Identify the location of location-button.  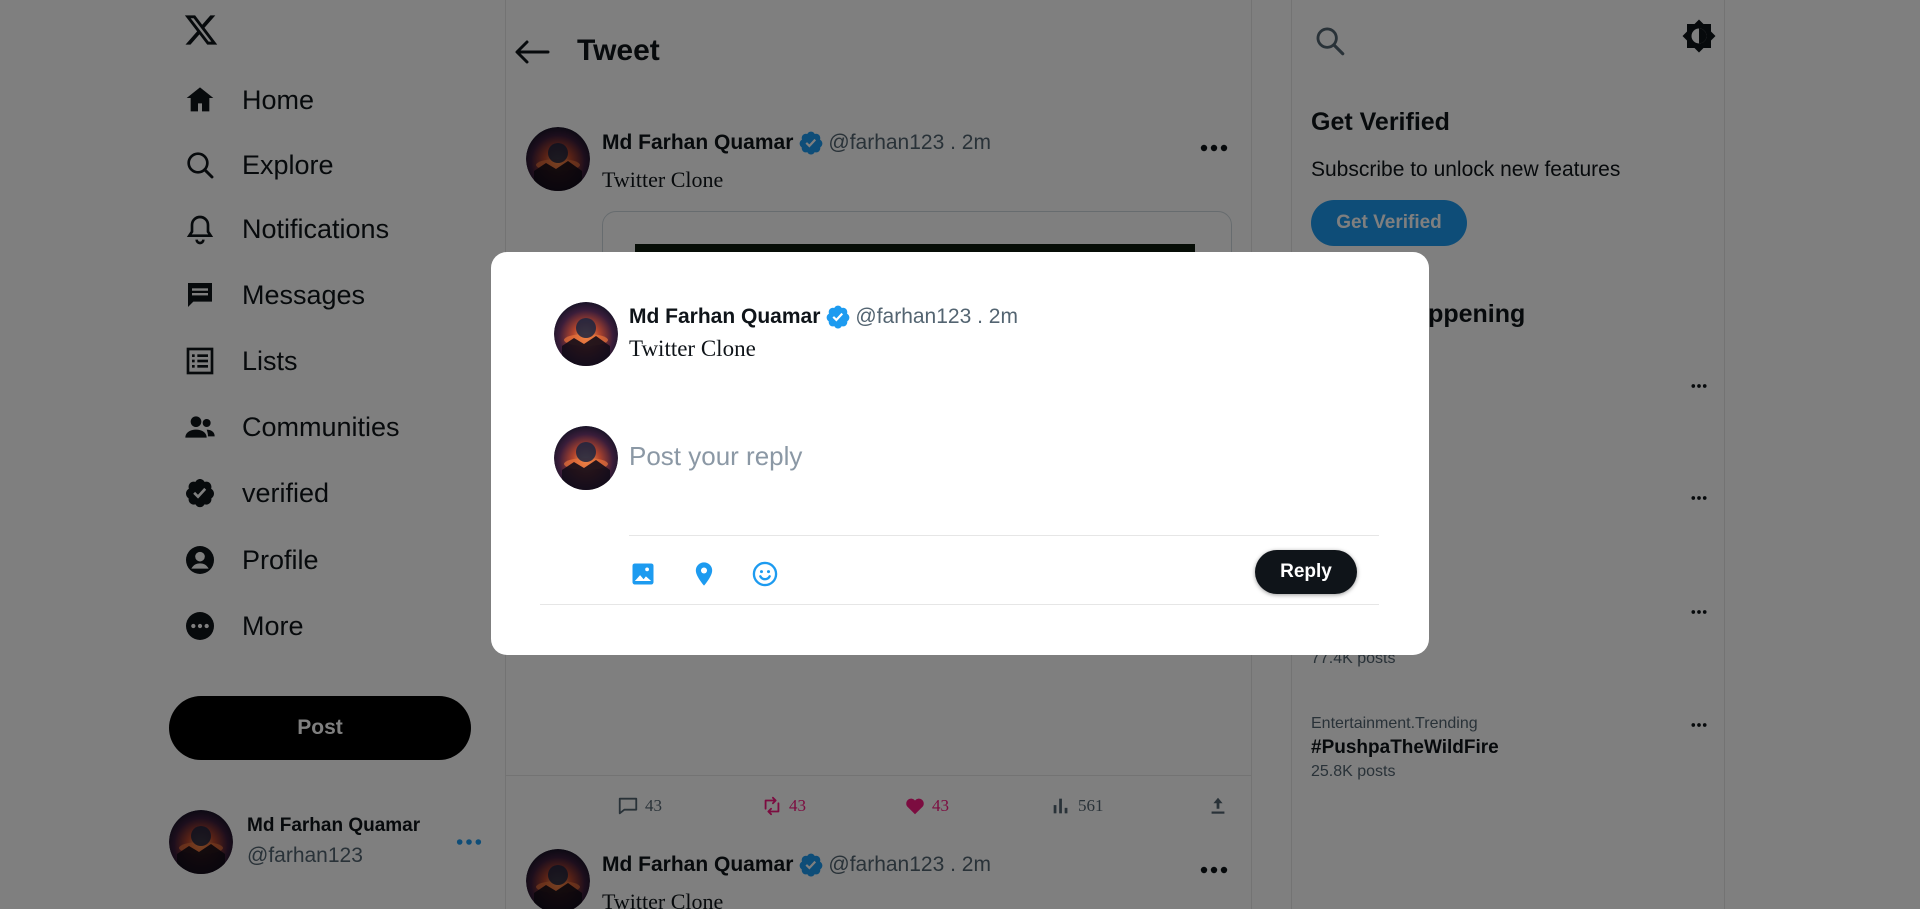
(704, 574).